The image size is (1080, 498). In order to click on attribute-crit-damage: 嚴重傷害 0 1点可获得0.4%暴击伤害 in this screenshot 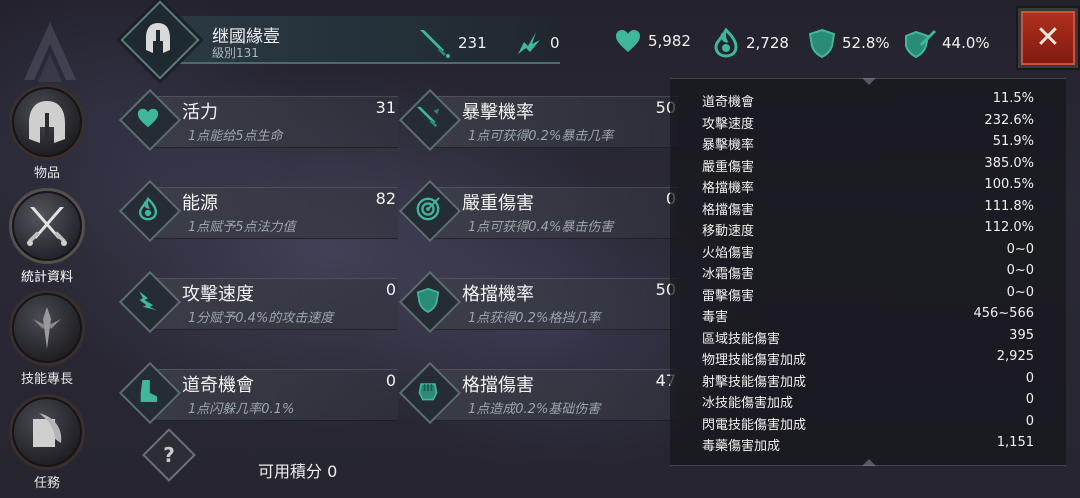, I will do `click(538, 211)`.